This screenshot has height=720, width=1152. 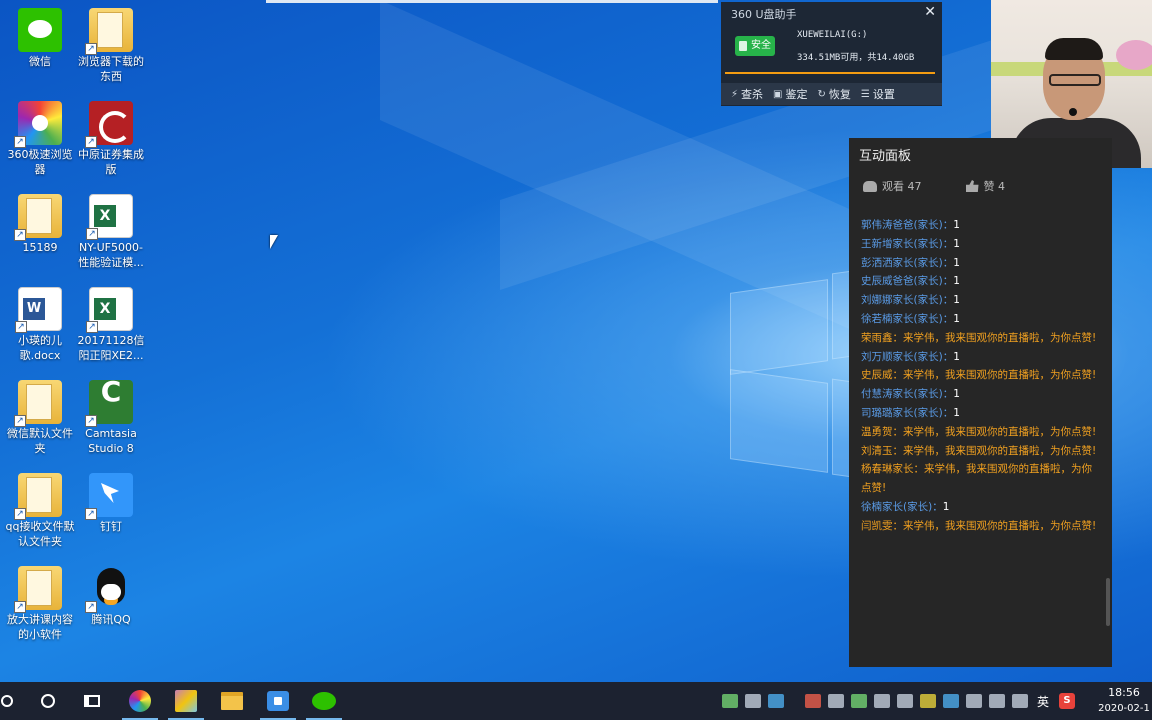 I want to click on monitor-icon, so click(x=905, y=701).